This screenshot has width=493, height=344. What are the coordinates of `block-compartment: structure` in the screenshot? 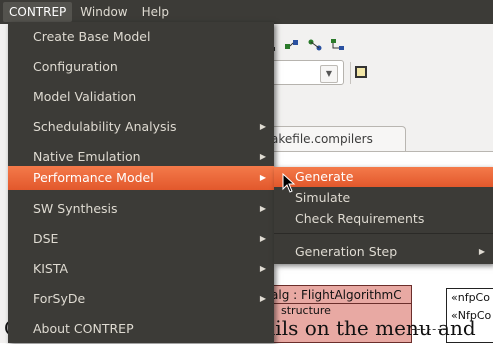 It's located at (341, 310).